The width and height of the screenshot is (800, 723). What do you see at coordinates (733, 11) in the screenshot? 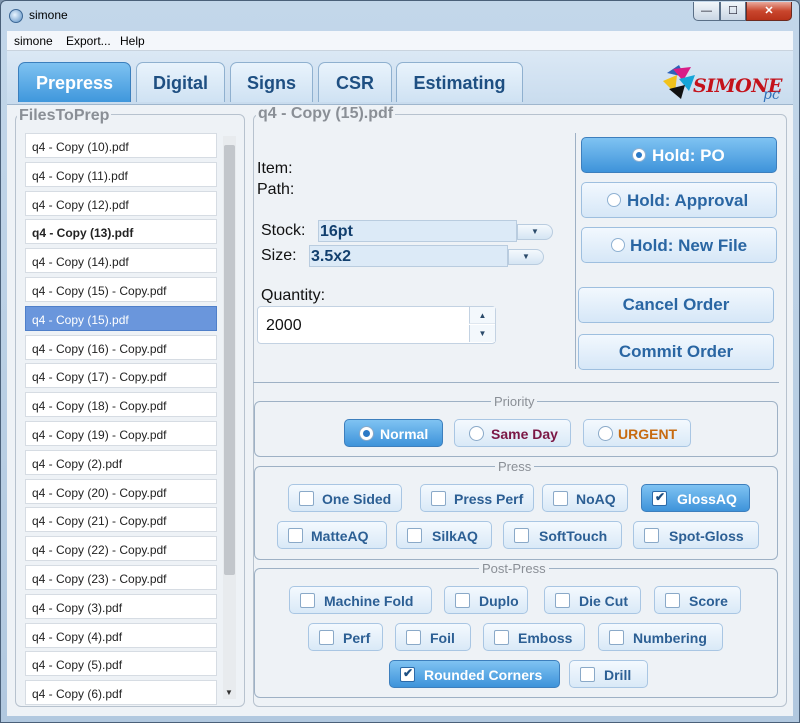
I see `maximize-button: ☐` at bounding box center [733, 11].